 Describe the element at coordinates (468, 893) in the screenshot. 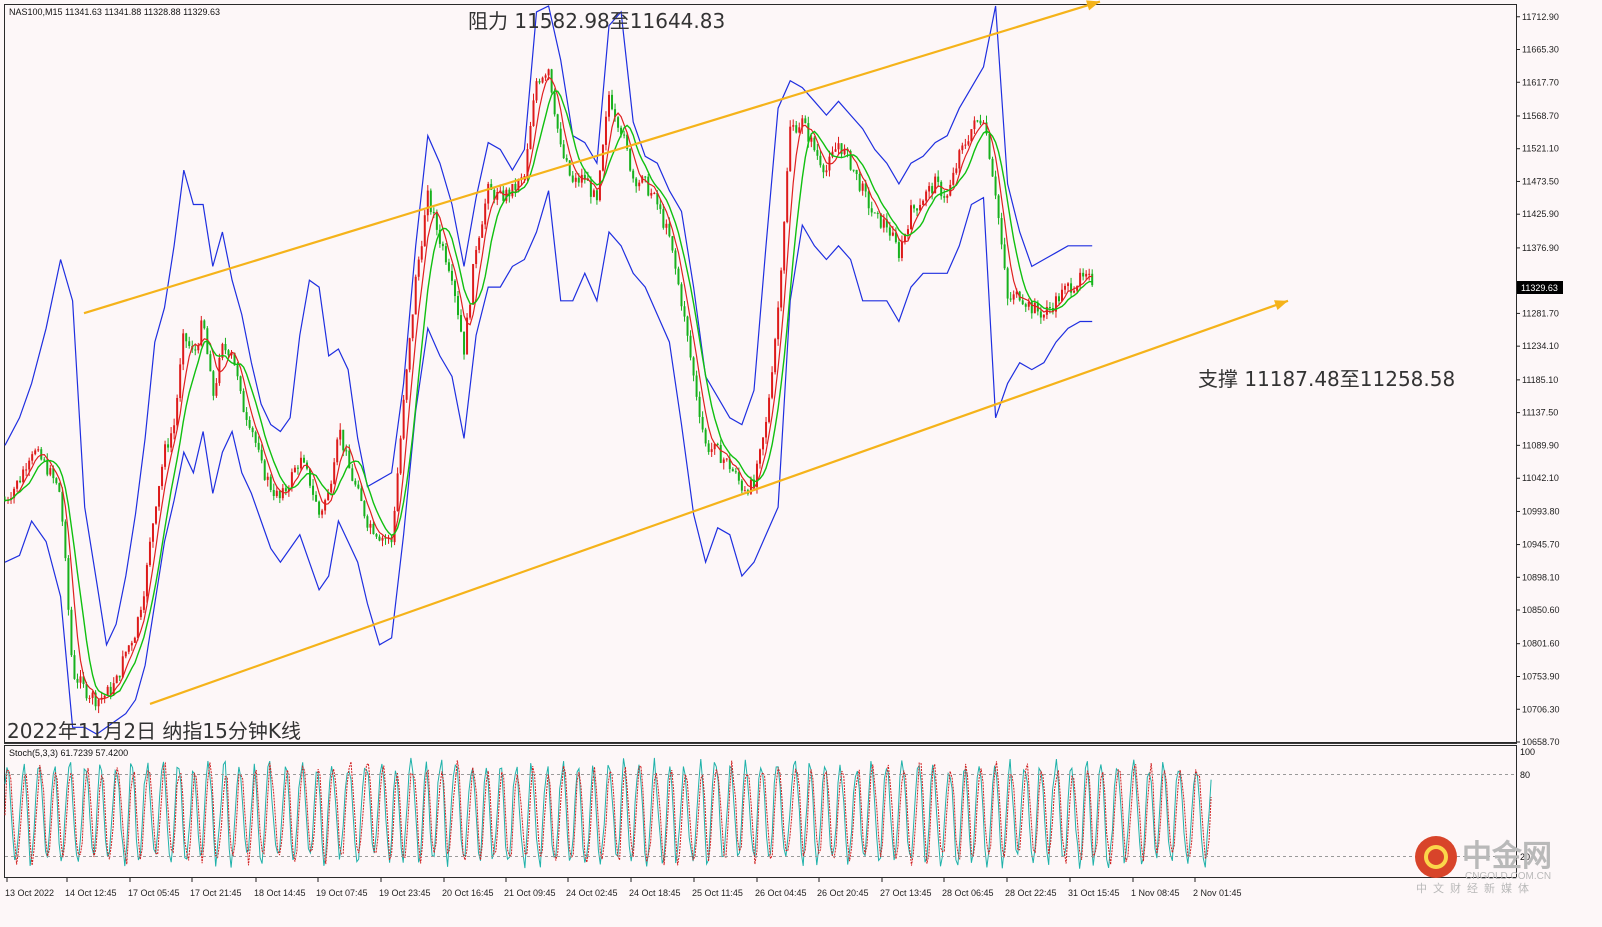

I see `time-tick-label: 20 Oct 16:45` at that location.